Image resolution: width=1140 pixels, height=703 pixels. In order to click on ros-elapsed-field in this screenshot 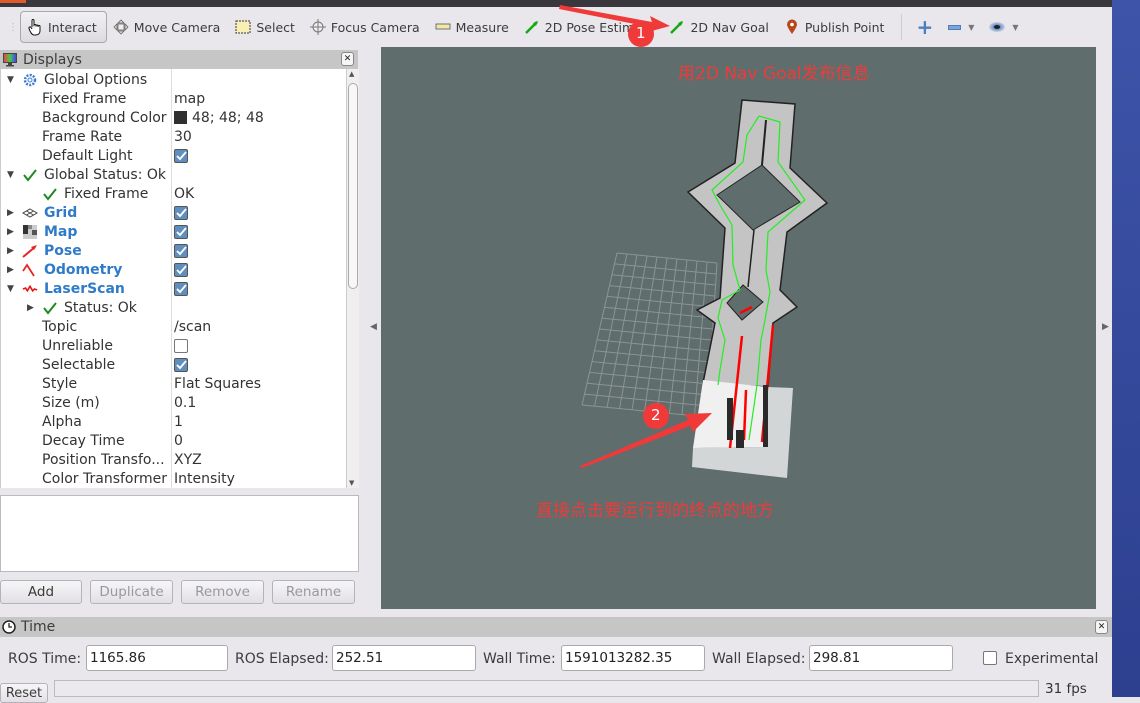, I will do `click(404, 658)`.